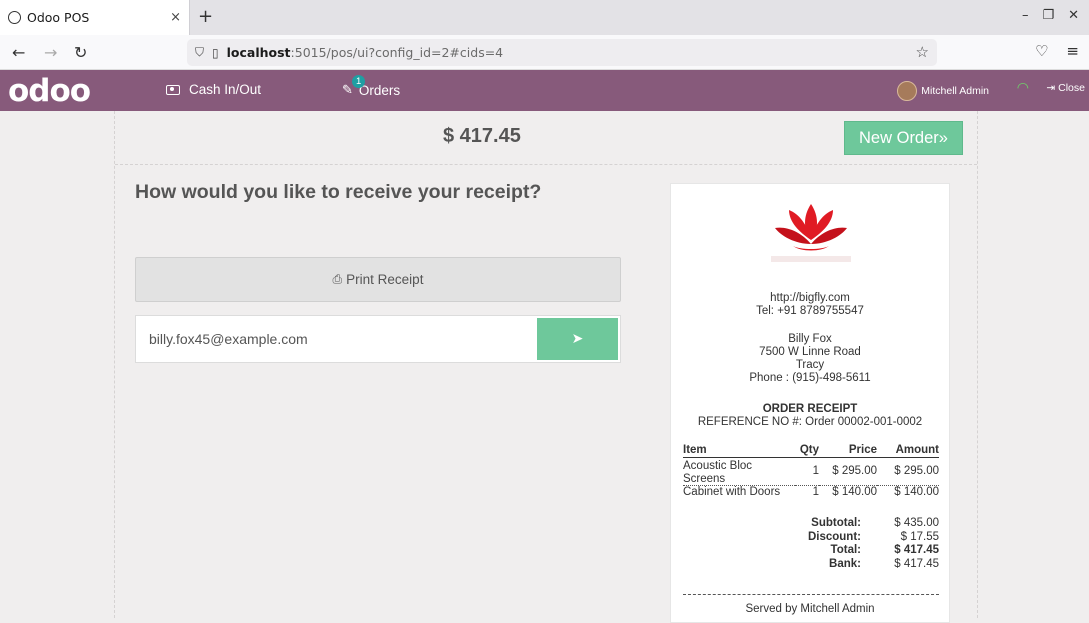  What do you see at coordinates (258, 52) in the screenshot?
I see `url-host: localhost` at bounding box center [258, 52].